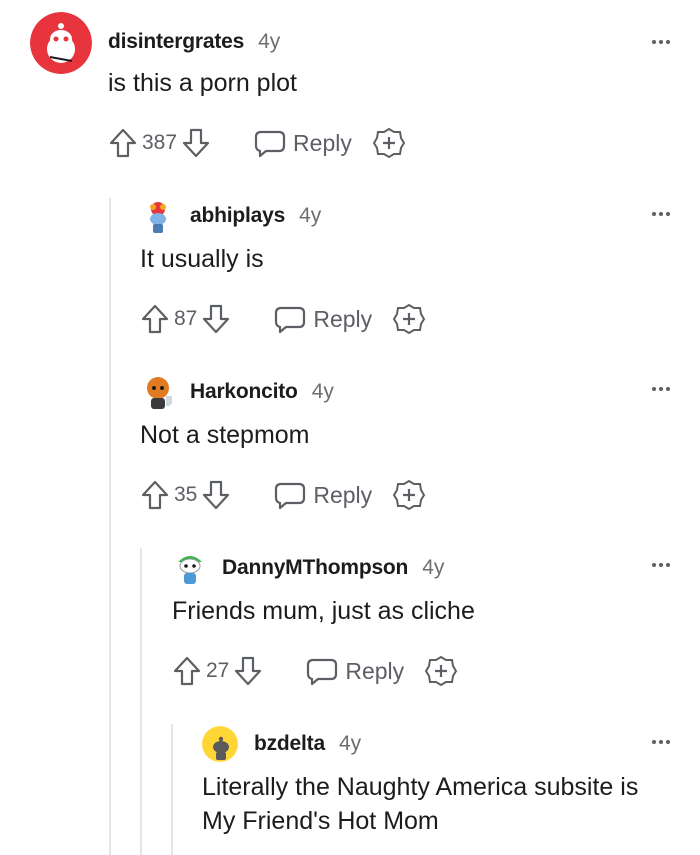 The image size is (700, 855). Describe the element at coordinates (289, 744) in the screenshot. I see `username: bzdelta` at that location.